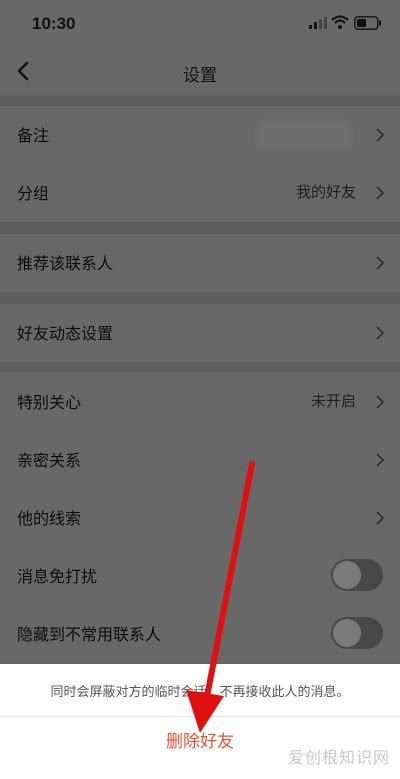 This screenshot has height=779, width=400. I want to click on row-special-care: 特别关心 未开启, so click(200, 402).